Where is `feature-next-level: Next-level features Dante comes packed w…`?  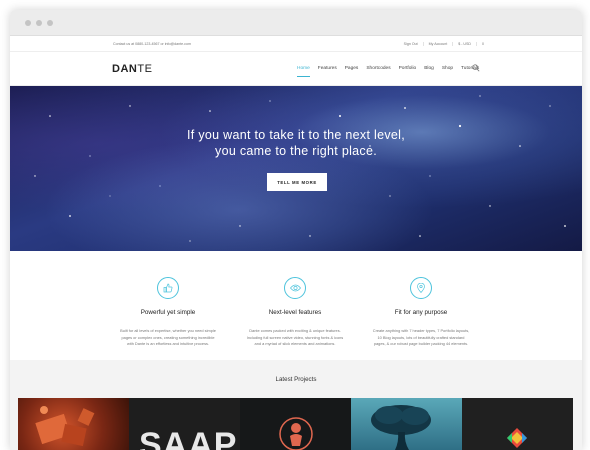
feature-next-level: Next-level features Dante comes packed w… is located at coordinates (295, 312).